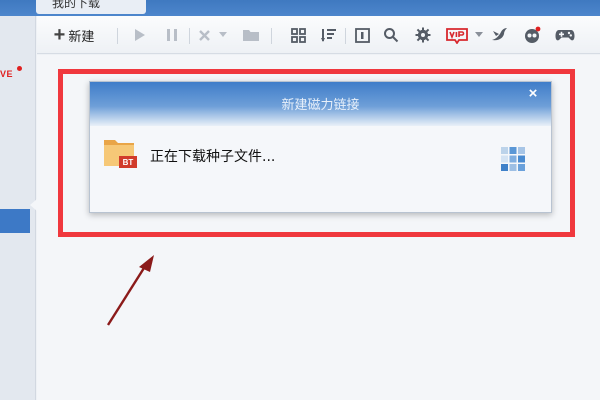 The width and height of the screenshot is (600, 400). Describe the element at coordinates (140, 35) in the screenshot. I see `play-icon` at that location.